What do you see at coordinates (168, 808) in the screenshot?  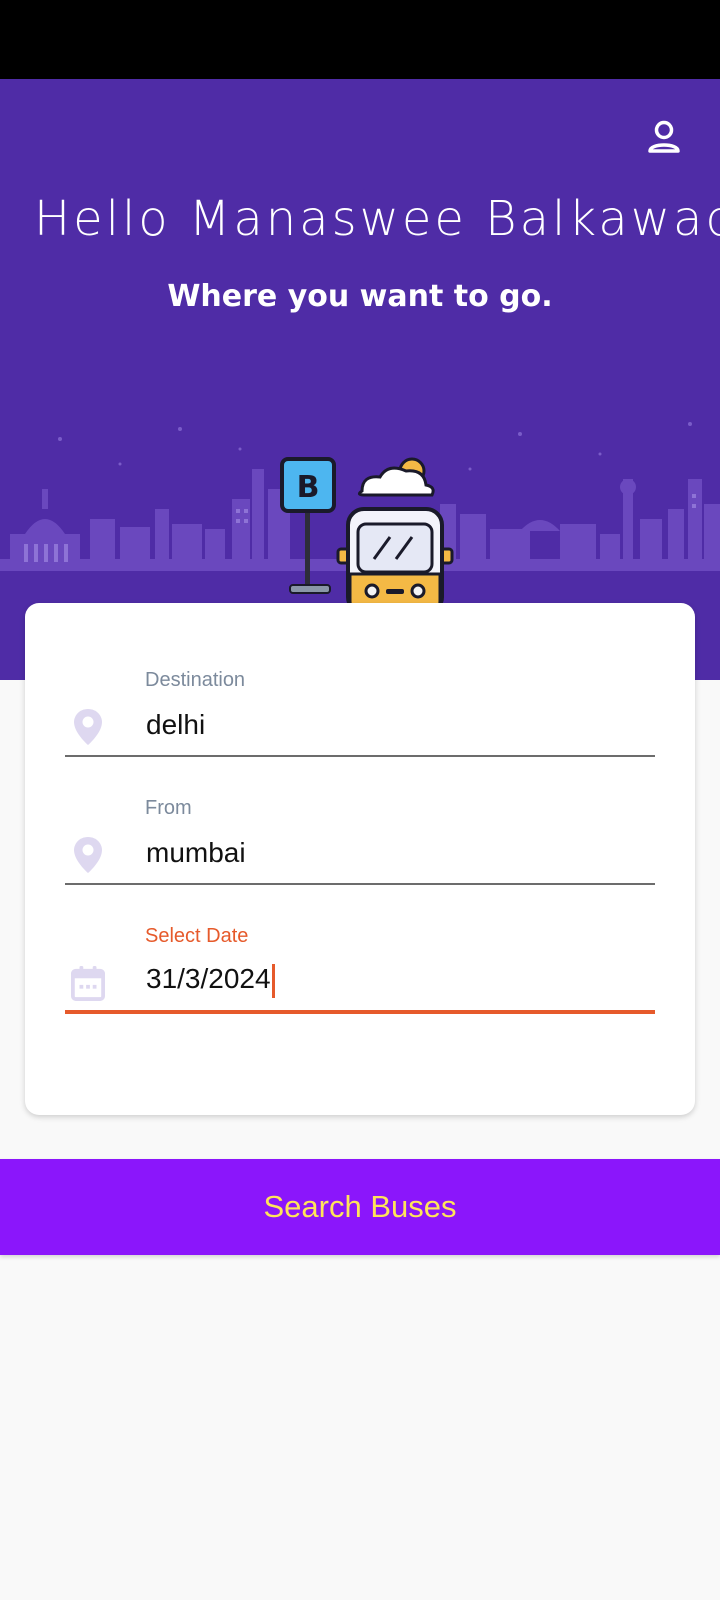 I see `from-label: From` at bounding box center [168, 808].